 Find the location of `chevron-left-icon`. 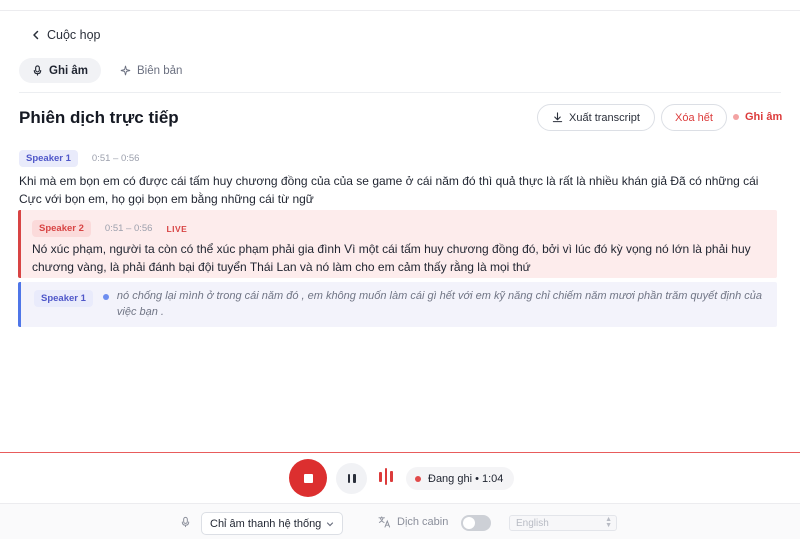

chevron-left-icon is located at coordinates (36, 35).